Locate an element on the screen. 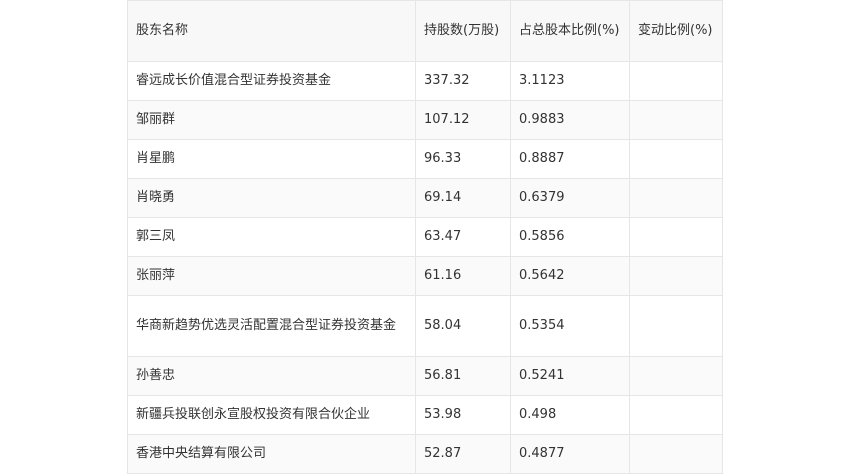 This screenshot has width=850, height=474. cell-ratio: 0.4877 is located at coordinates (570, 454).